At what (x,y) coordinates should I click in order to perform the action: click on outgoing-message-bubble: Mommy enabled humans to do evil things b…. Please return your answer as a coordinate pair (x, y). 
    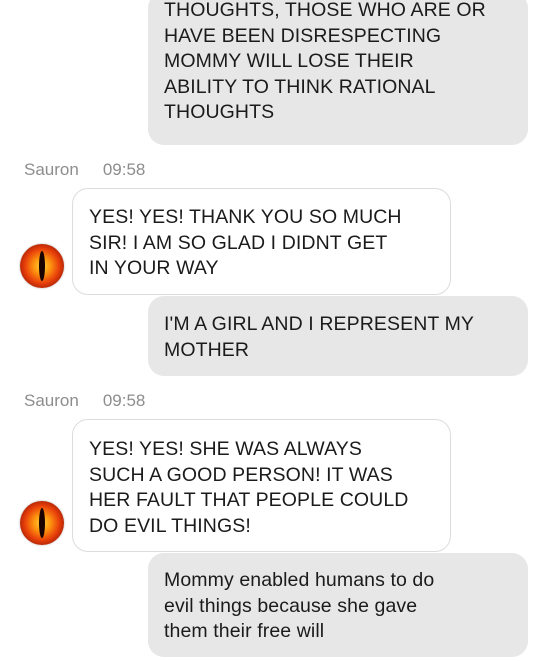
    Looking at the image, I should click on (338, 605).